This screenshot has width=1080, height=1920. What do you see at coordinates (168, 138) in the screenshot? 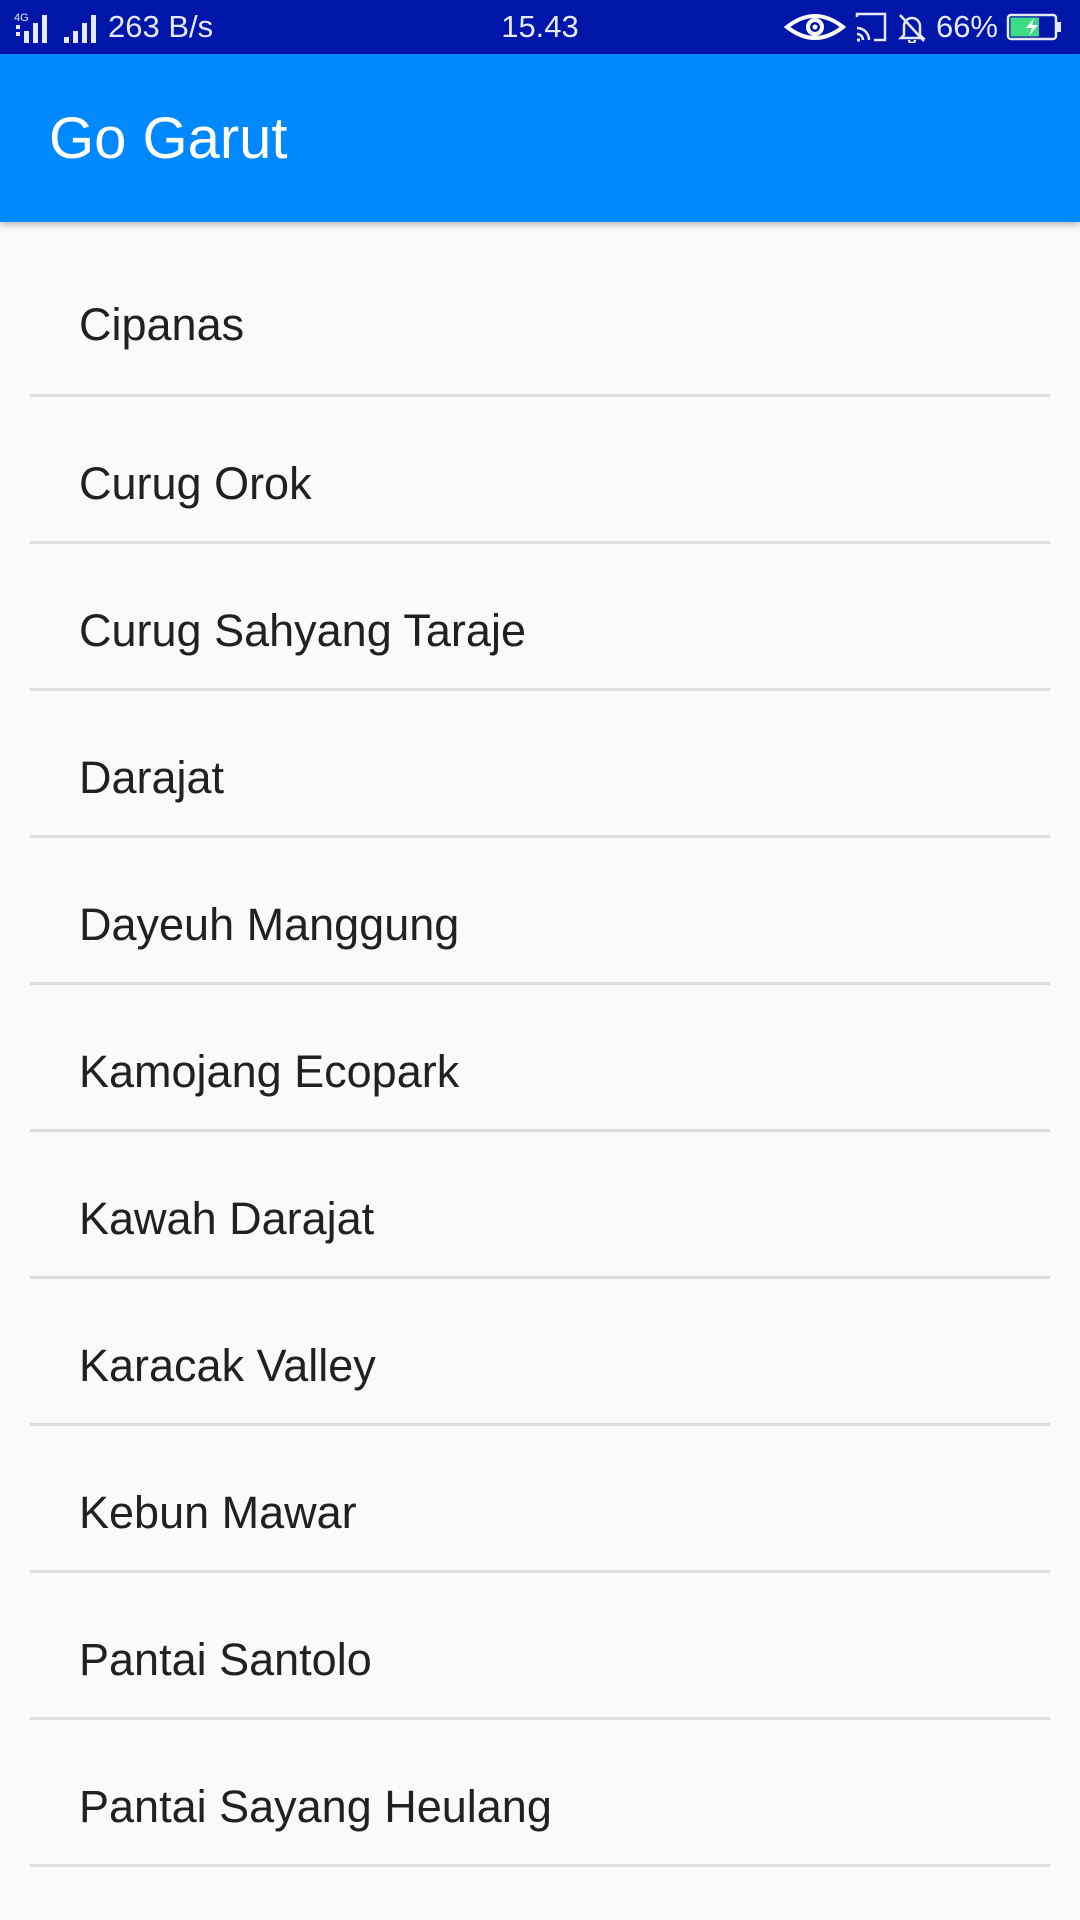
I see `app-title: Go Garut` at bounding box center [168, 138].